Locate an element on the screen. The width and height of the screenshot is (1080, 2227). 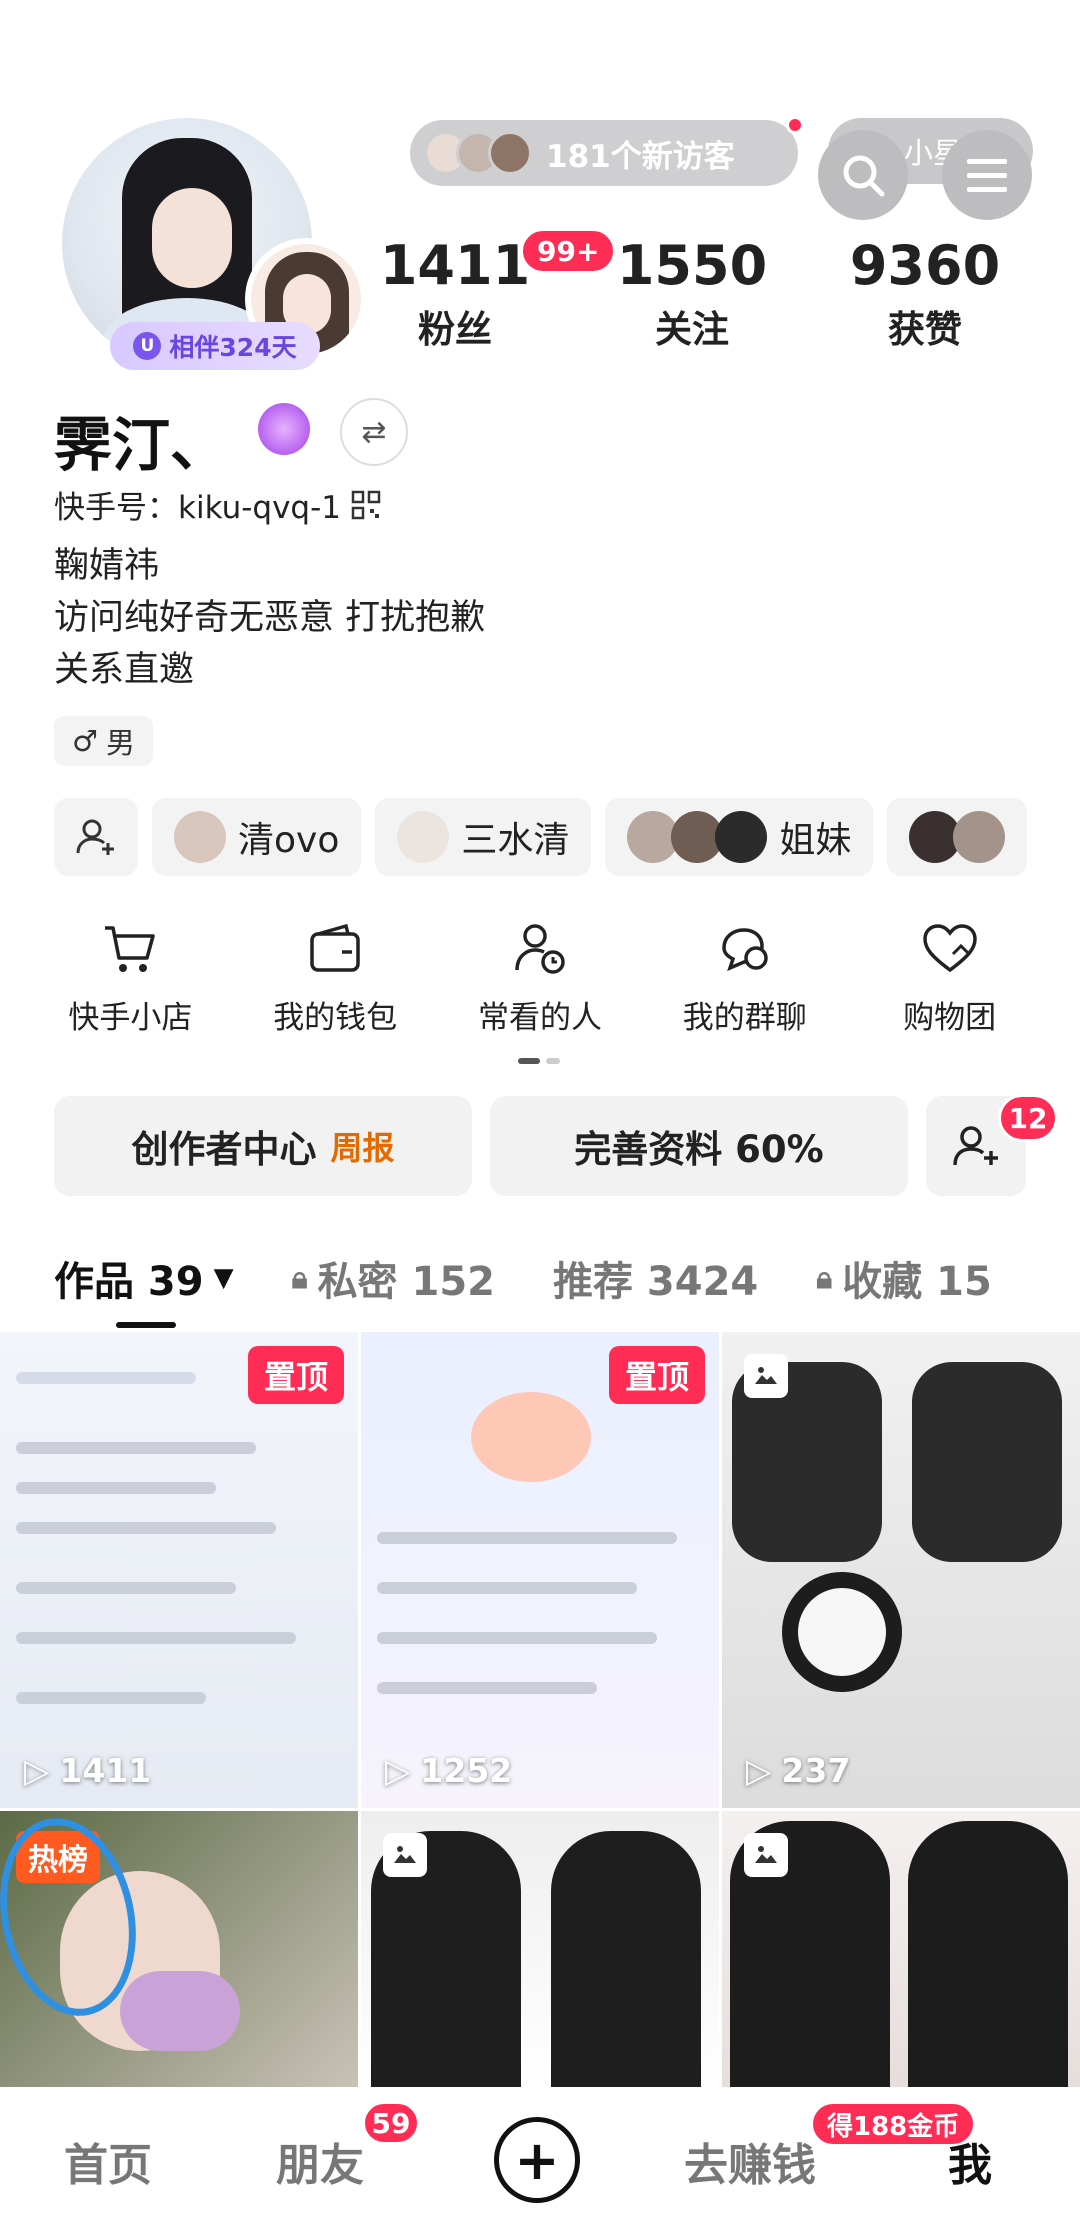
visitors-text: 181个新访客 is located at coordinates (640, 156).